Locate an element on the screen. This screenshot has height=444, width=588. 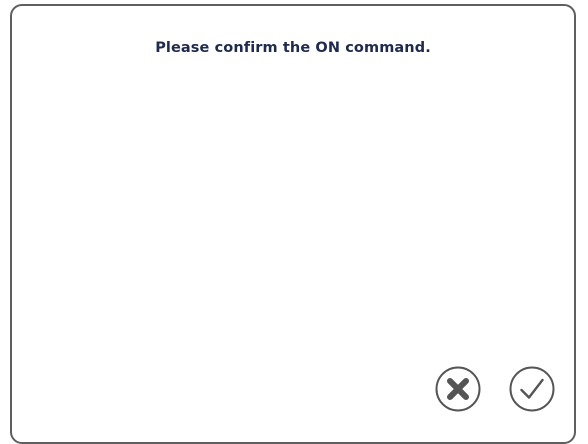
dialog-message: Please confirm the ON command. is located at coordinates (293, 48).